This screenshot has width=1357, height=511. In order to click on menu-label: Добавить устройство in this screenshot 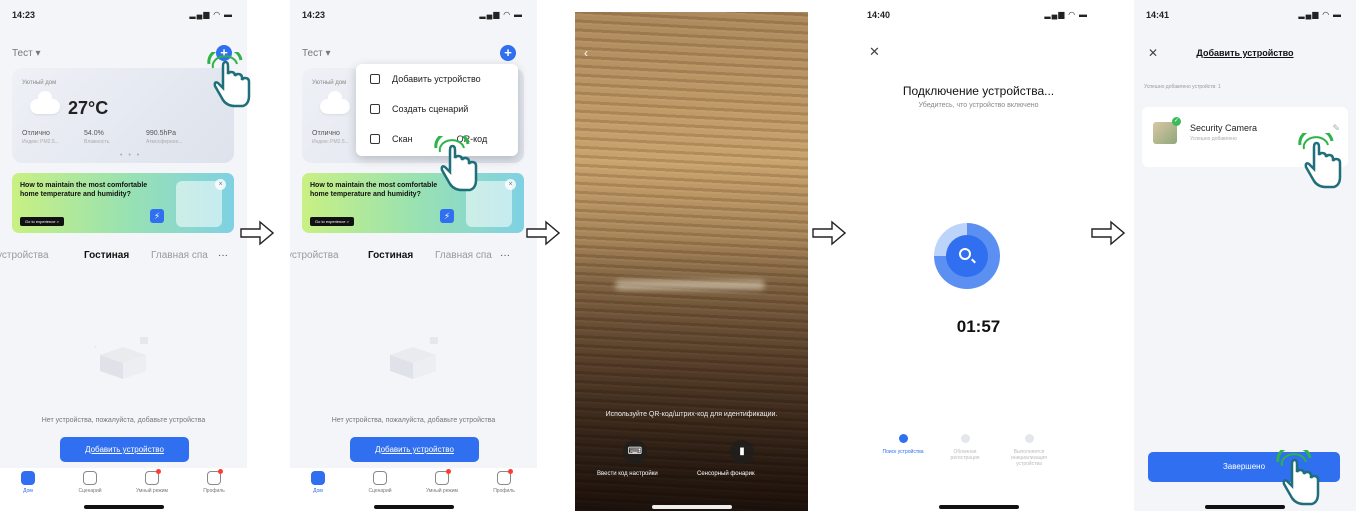, I will do `click(436, 79)`.